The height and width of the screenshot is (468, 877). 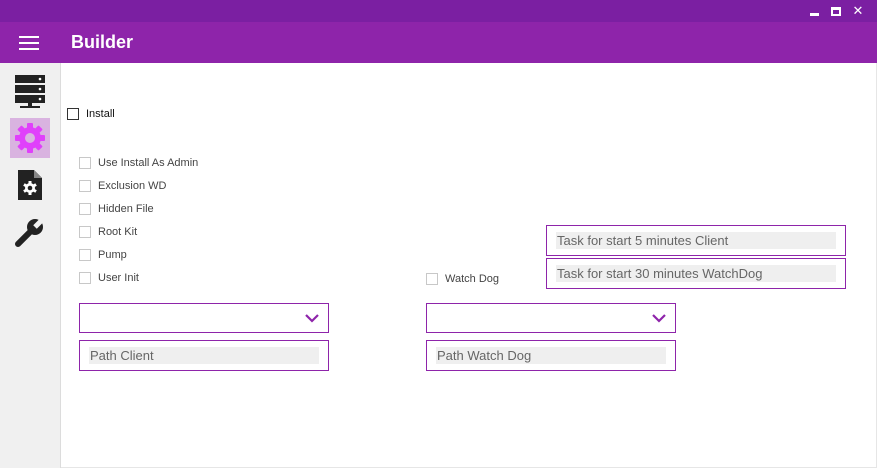 I want to click on path-watchdog-value: Path Watch Dog, so click(x=551, y=355).